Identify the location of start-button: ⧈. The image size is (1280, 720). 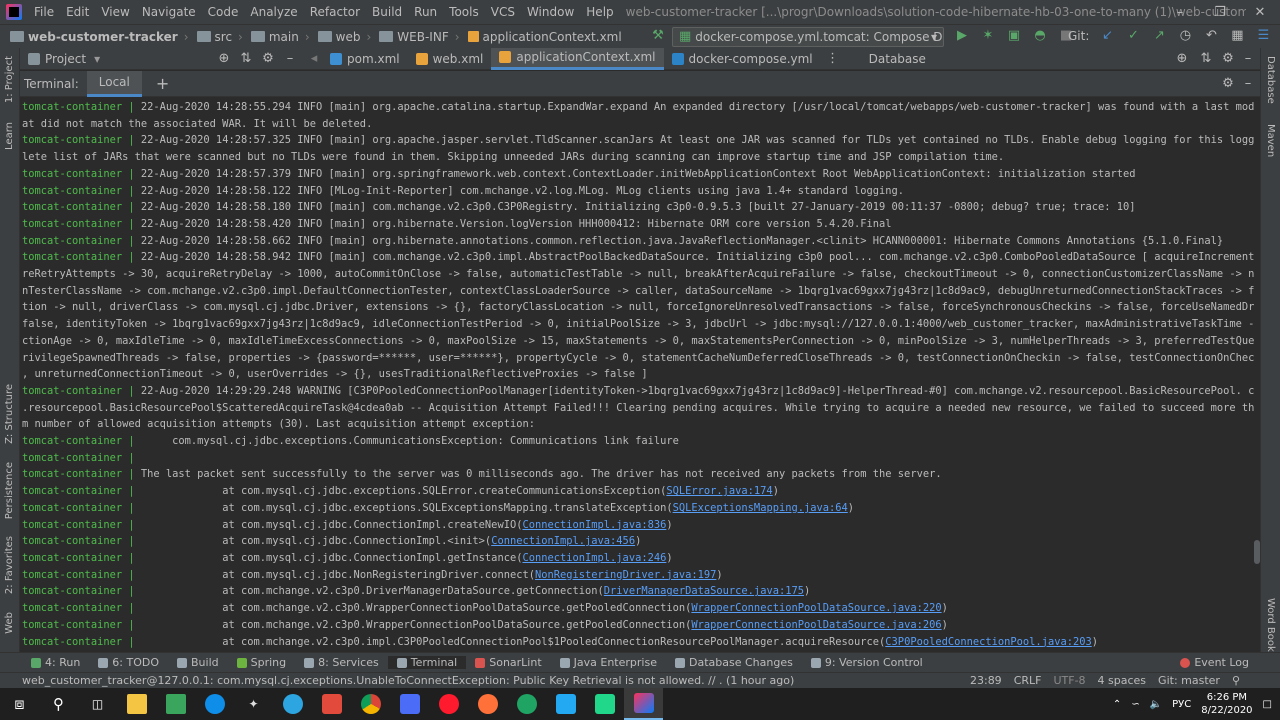
(19, 704).